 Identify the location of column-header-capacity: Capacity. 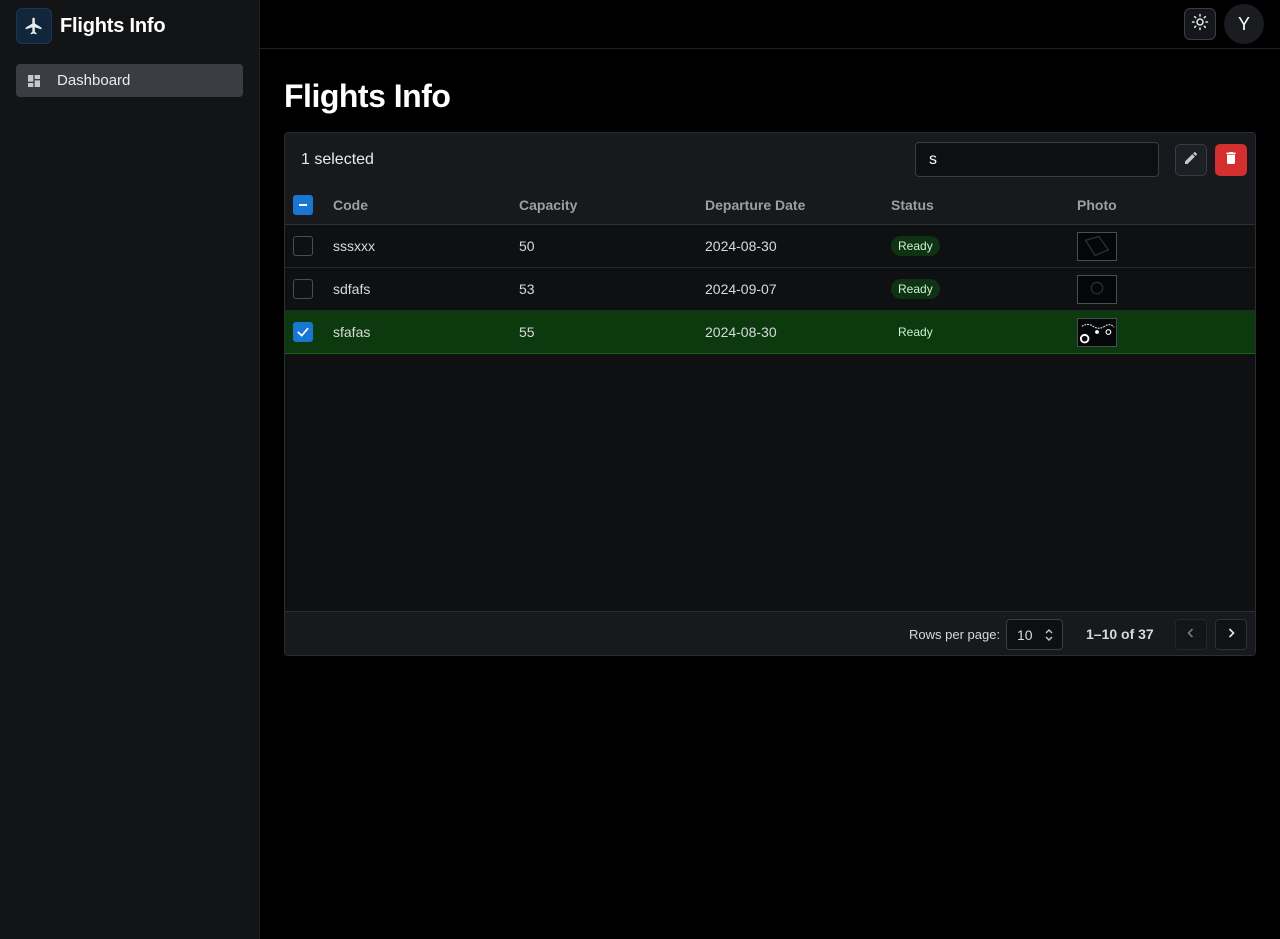
(548, 204).